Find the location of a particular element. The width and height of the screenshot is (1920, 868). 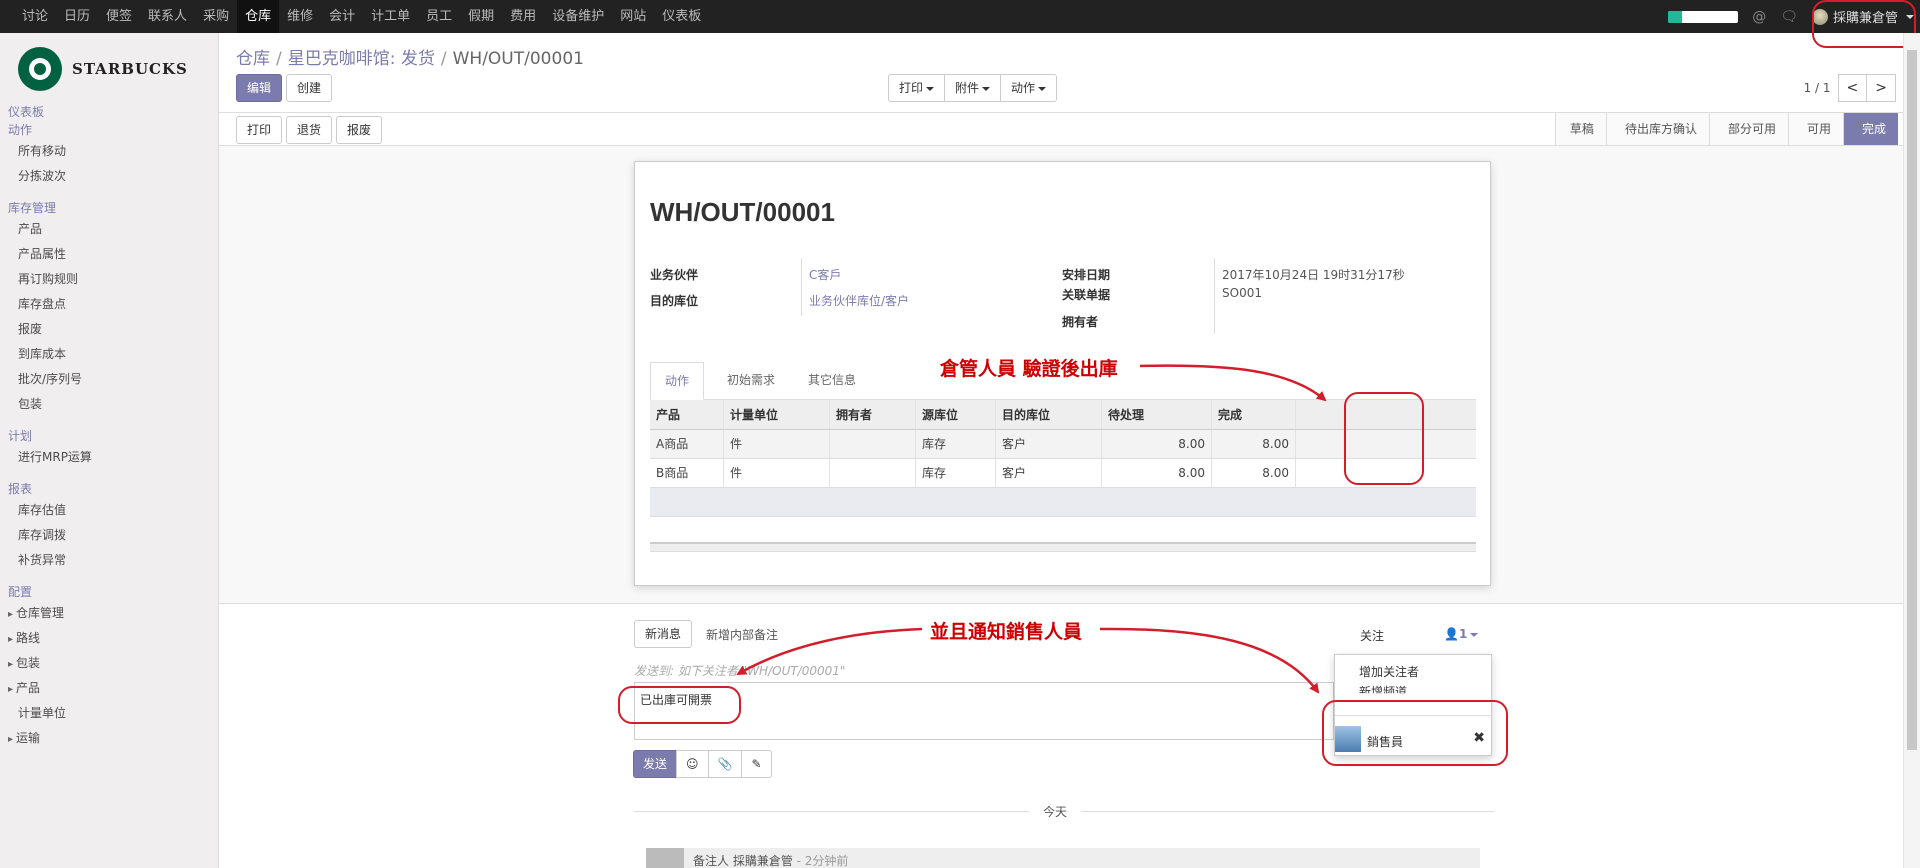

emoji-icon: ☺ is located at coordinates (692, 764).